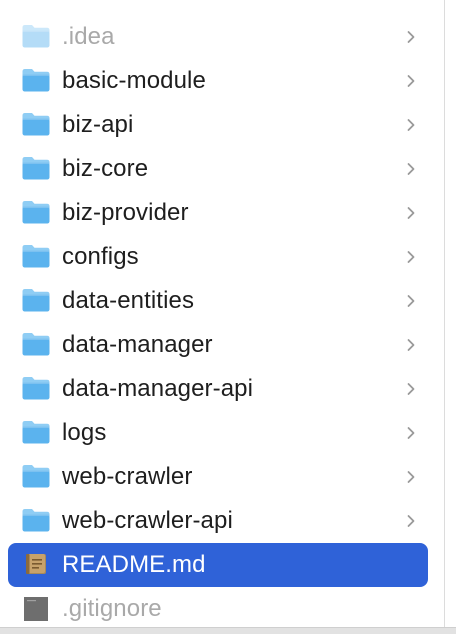 The image size is (456, 634). Describe the element at coordinates (36, 564) in the screenshot. I see `markdown-book-icon` at that location.